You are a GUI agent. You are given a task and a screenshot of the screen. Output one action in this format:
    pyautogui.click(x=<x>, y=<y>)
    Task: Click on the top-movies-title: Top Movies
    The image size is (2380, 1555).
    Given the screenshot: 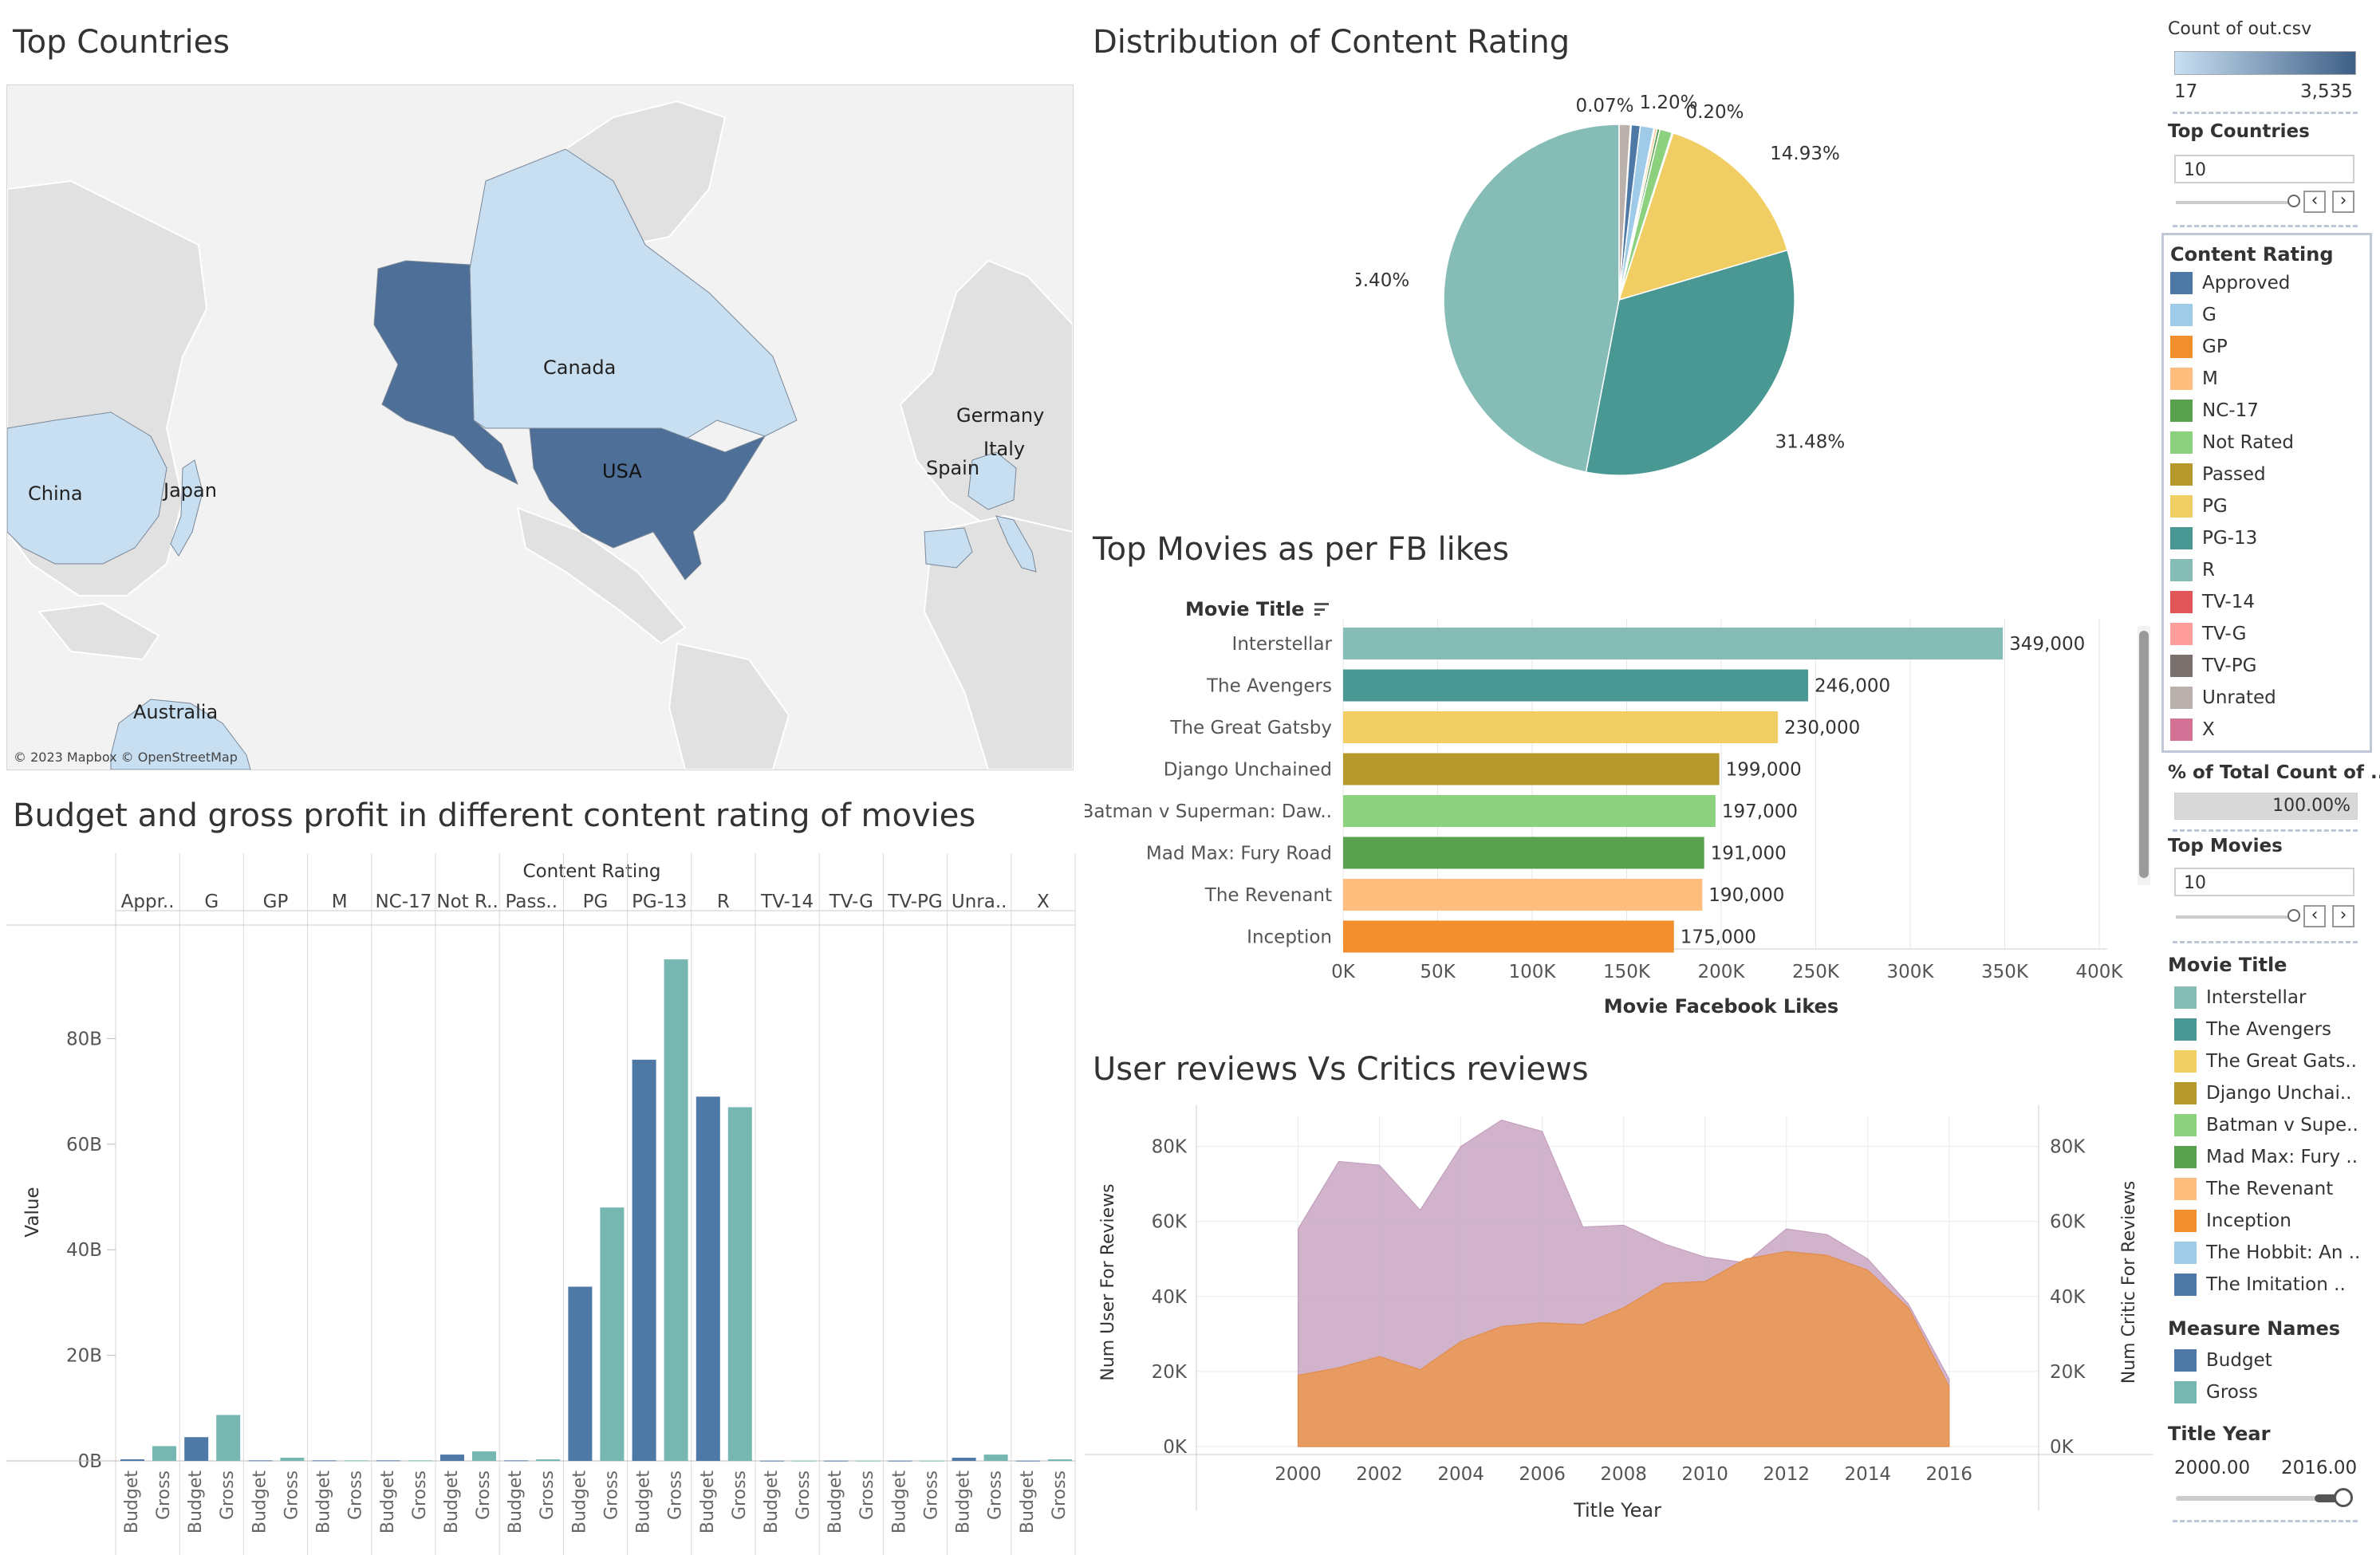 What is the action you would take?
    pyautogui.click(x=2225, y=846)
    